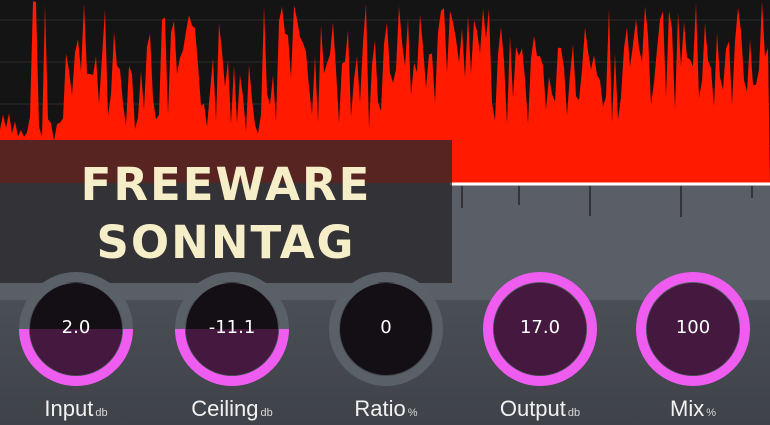 The height and width of the screenshot is (425, 770). I want to click on ratio-label-text: Ratio, so click(380, 408).